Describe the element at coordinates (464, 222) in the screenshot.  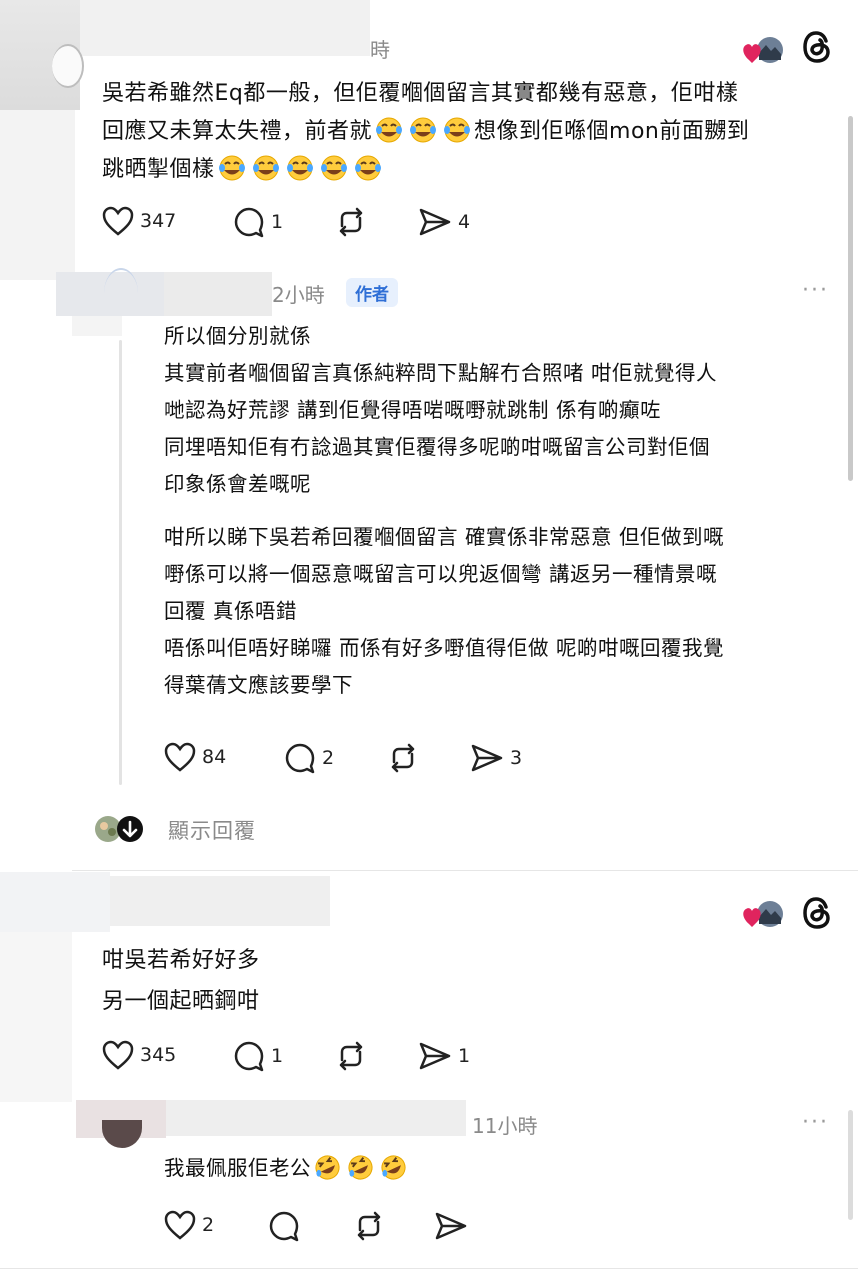
I see `share-count: 4` at that location.